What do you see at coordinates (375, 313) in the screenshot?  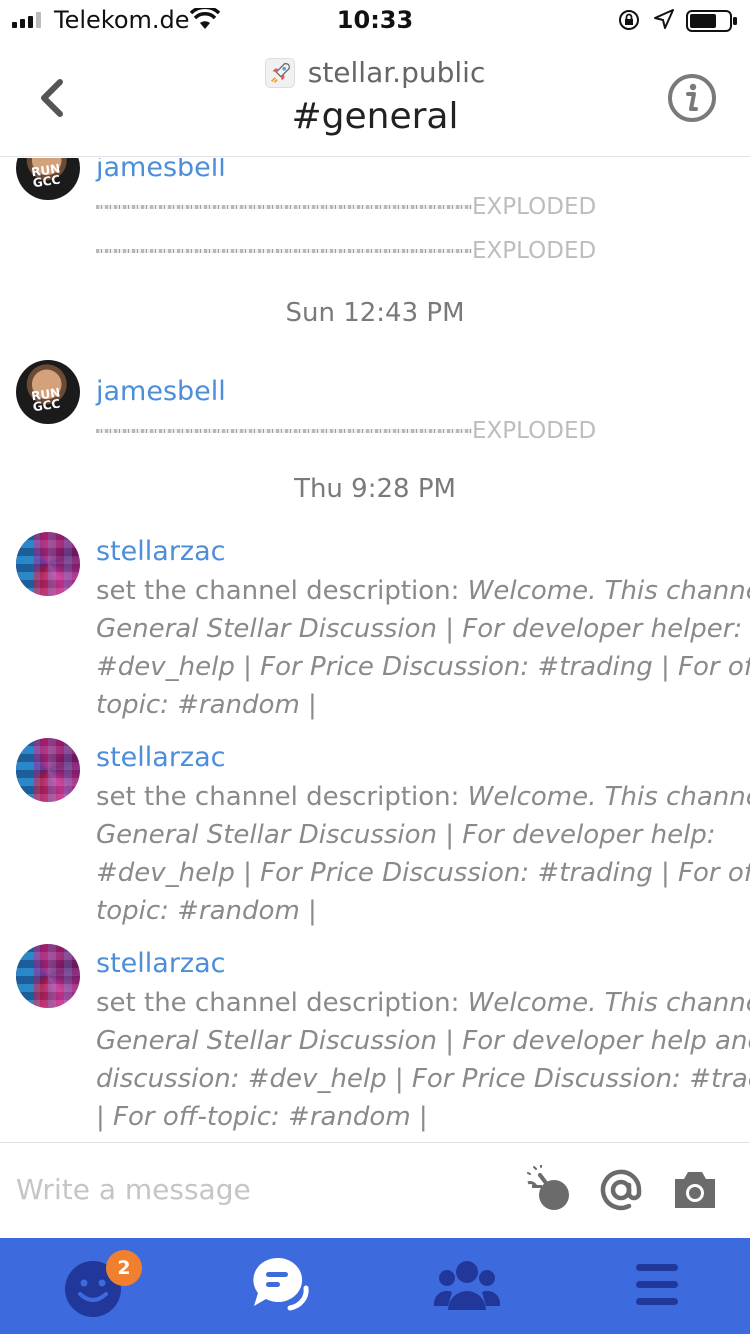 I see `date-divider: Sun 12:43 PM` at bounding box center [375, 313].